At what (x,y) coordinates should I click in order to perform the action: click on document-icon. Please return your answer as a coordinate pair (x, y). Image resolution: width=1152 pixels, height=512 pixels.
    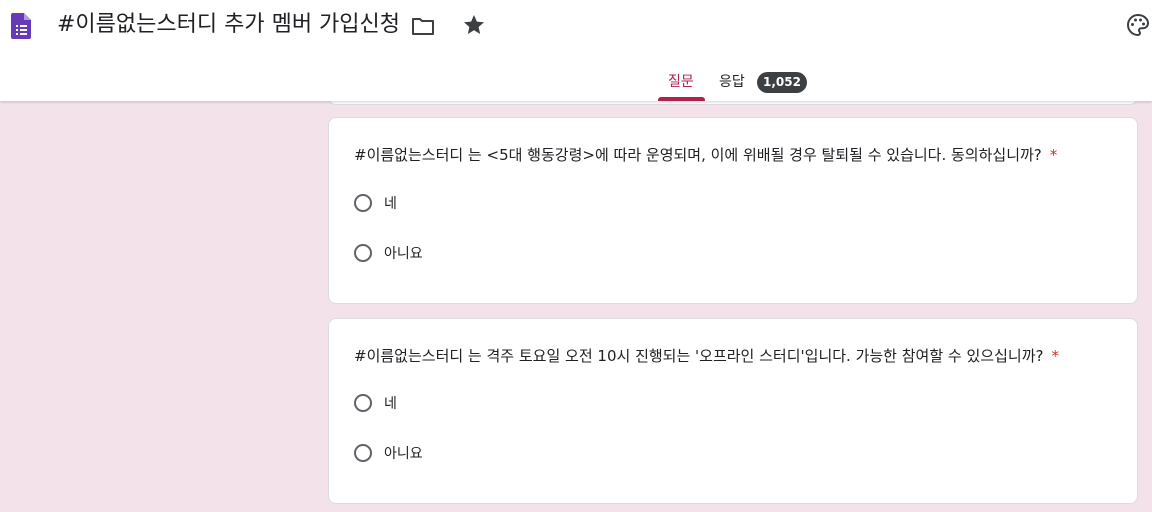
    Looking at the image, I should click on (21, 26).